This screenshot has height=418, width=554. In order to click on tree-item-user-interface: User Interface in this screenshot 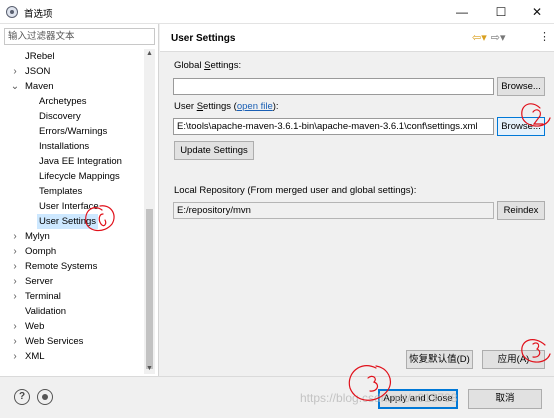, I will do `click(72, 206)`.